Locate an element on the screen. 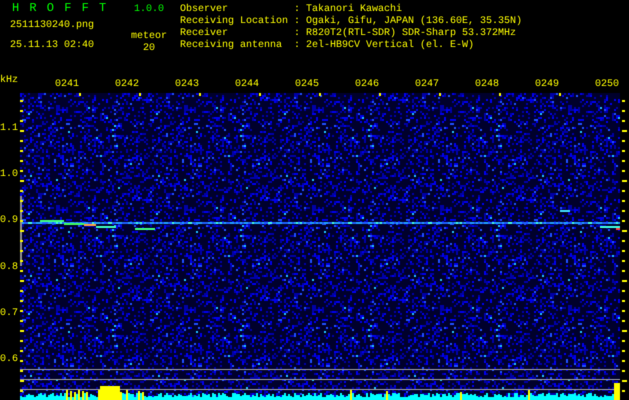 The image size is (629, 400). station-value: Ogaki, Gifu, JAPAN (136.60E, 35.35N) is located at coordinates (414, 22).